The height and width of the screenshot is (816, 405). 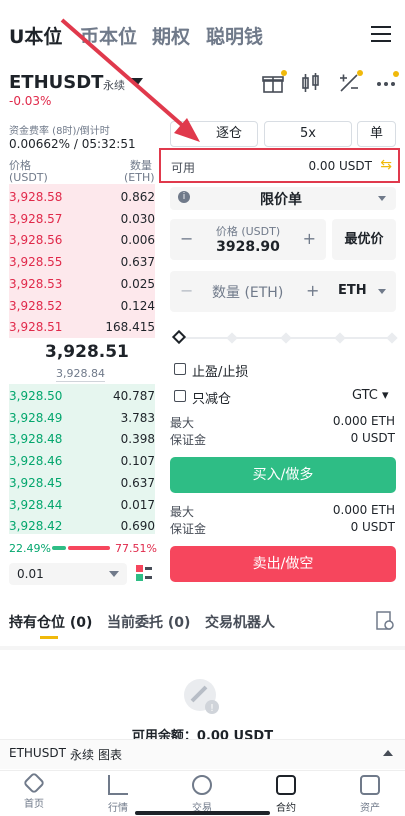 I want to click on orderbook-price: 3,928.53, so click(x=36, y=283).